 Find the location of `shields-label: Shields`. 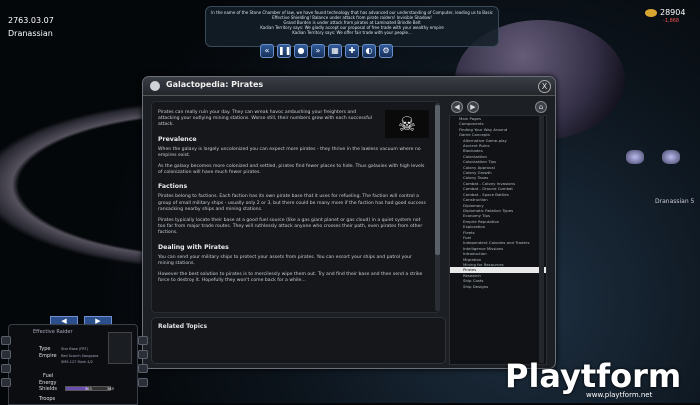

shields-label: Shields is located at coordinates (48, 389).